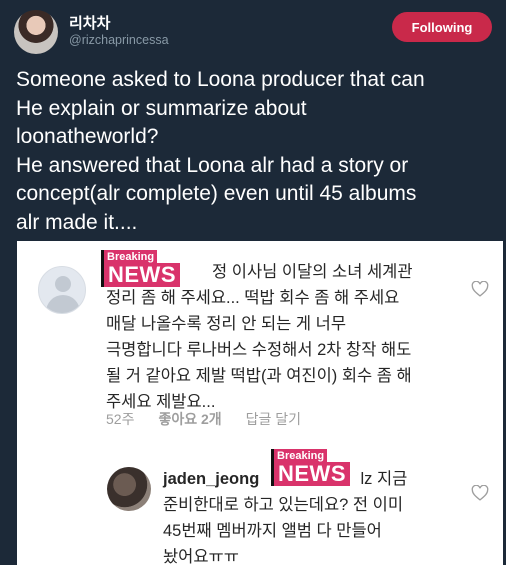 This screenshot has width=506, height=565. What do you see at coordinates (259, 350) in the screenshot?
I see `comment-line: 극명합니다 루나버스 수정해서 2차 창작 해도` at bounding box center [259, 350].